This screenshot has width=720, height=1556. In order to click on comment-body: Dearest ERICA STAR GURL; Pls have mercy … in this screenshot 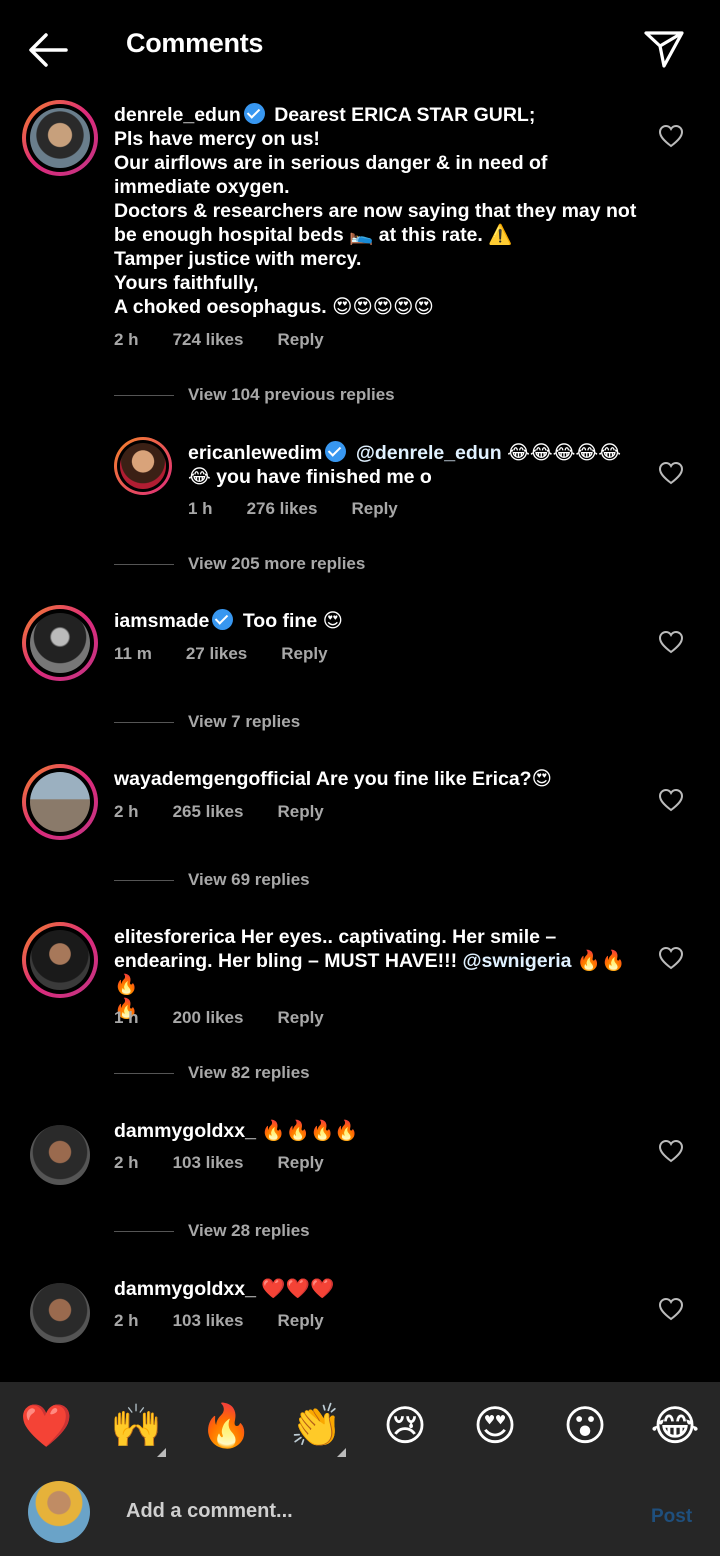, I will do `click(375, 211)`.